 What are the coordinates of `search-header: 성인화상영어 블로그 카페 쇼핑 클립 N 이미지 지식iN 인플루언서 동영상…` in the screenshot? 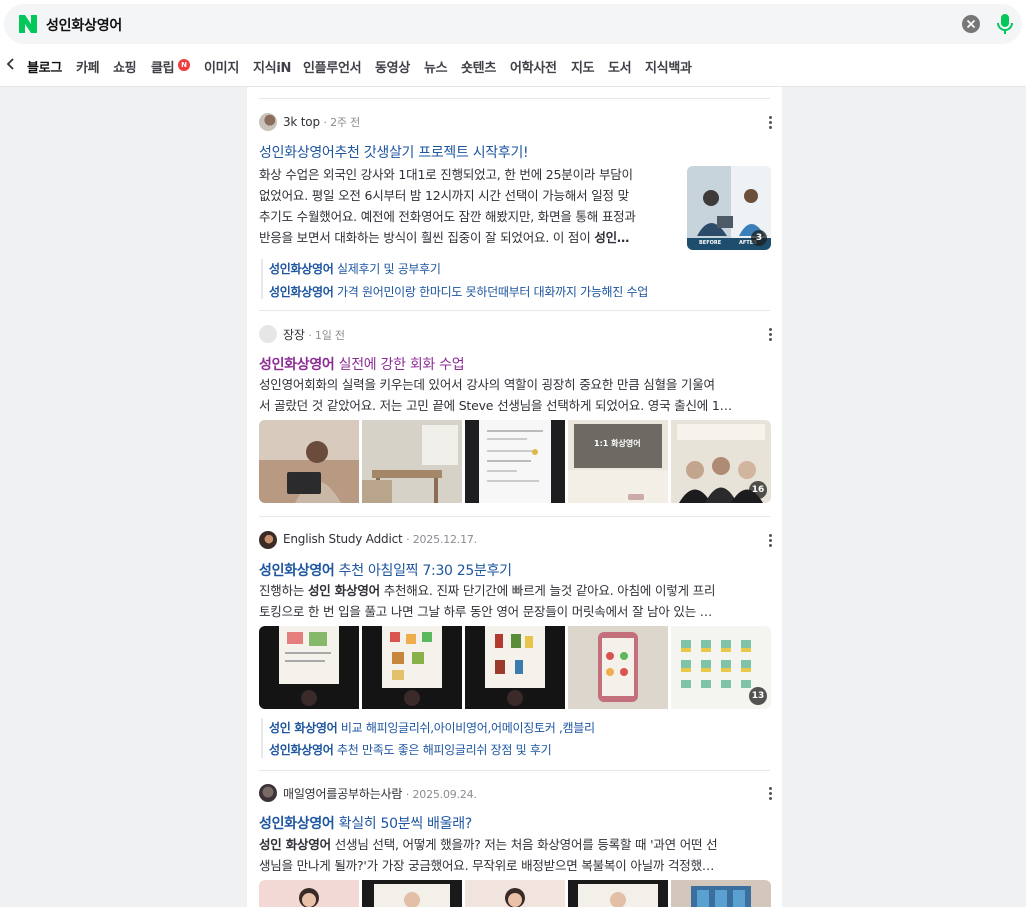 It's located at (513, 43).